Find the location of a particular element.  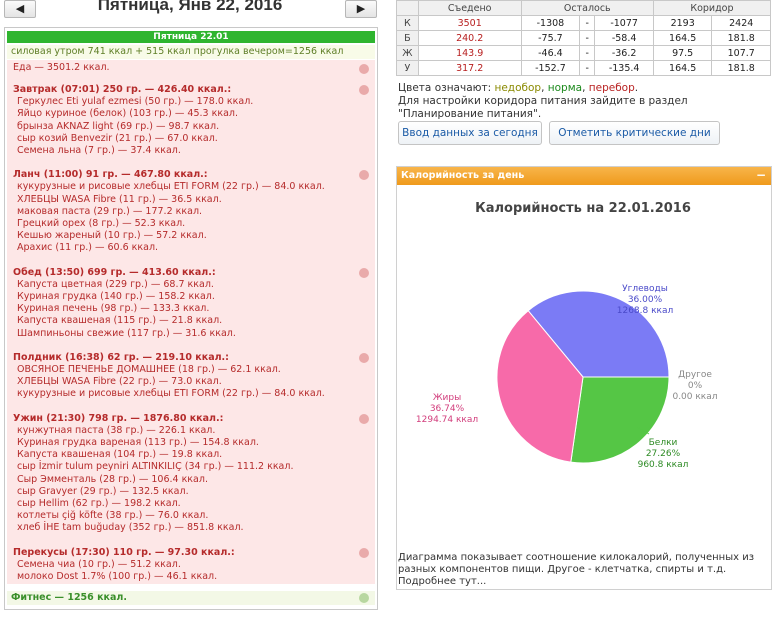

food-item: Грецкий орех (8 гр.) — 52.3 ккал. is located at coordinates (101, 224).